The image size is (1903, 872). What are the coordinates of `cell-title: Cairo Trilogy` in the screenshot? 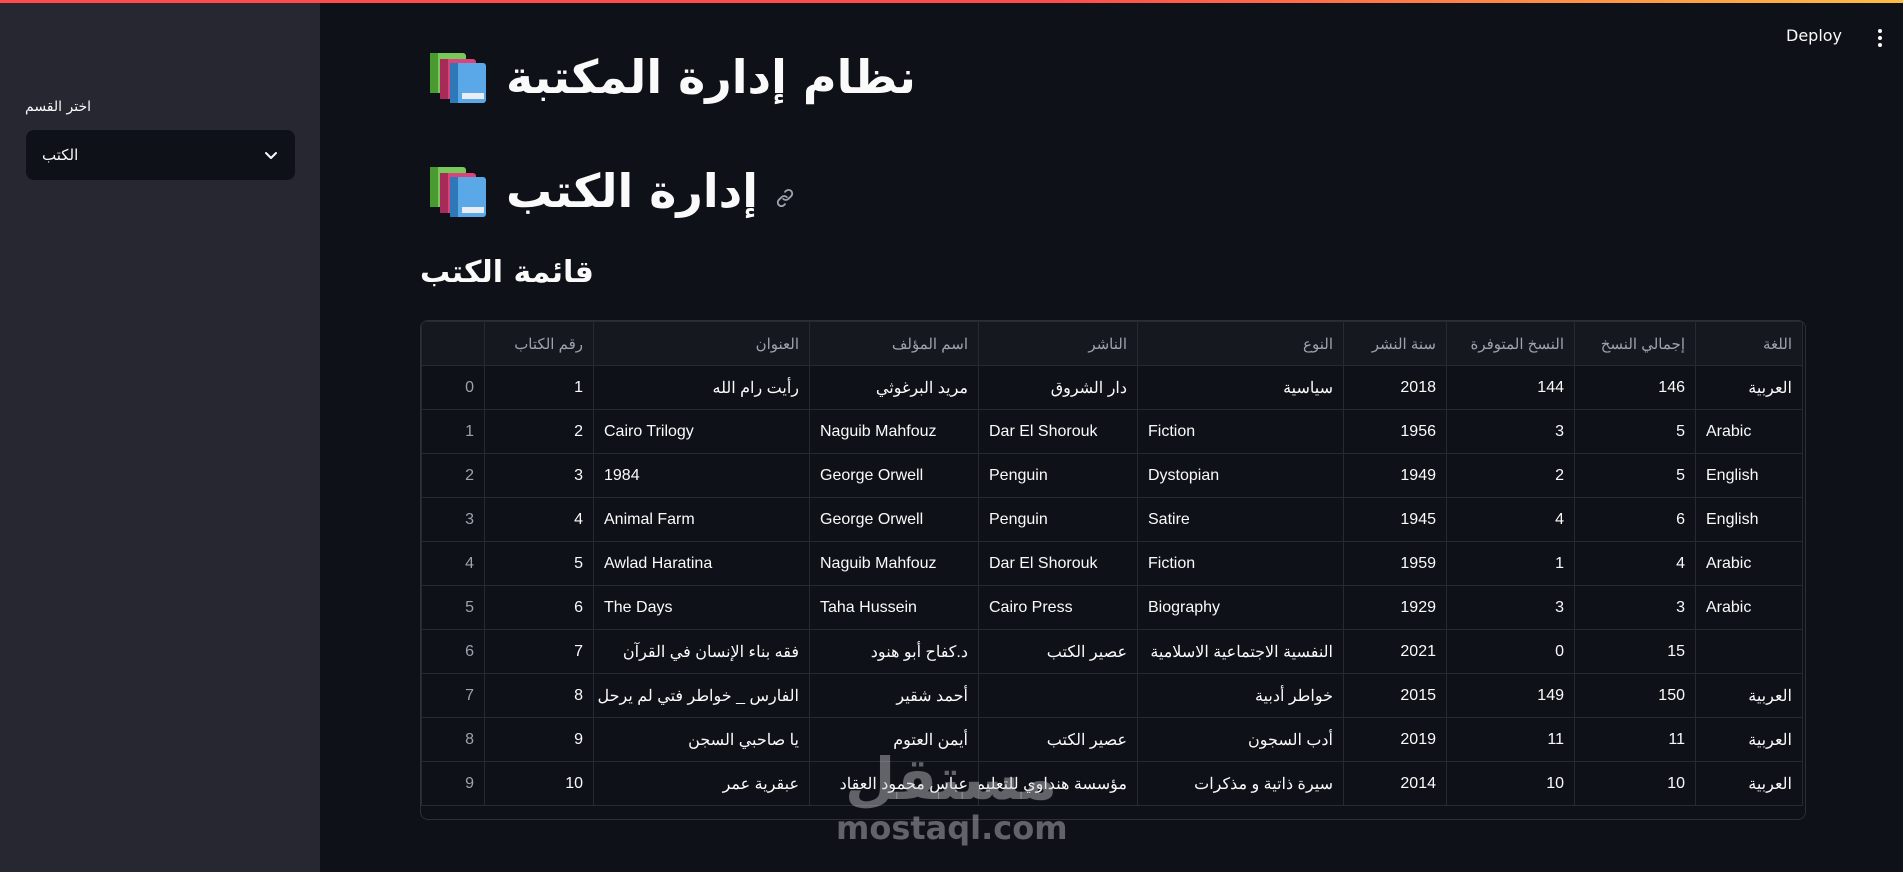 It's located at (701, 431).